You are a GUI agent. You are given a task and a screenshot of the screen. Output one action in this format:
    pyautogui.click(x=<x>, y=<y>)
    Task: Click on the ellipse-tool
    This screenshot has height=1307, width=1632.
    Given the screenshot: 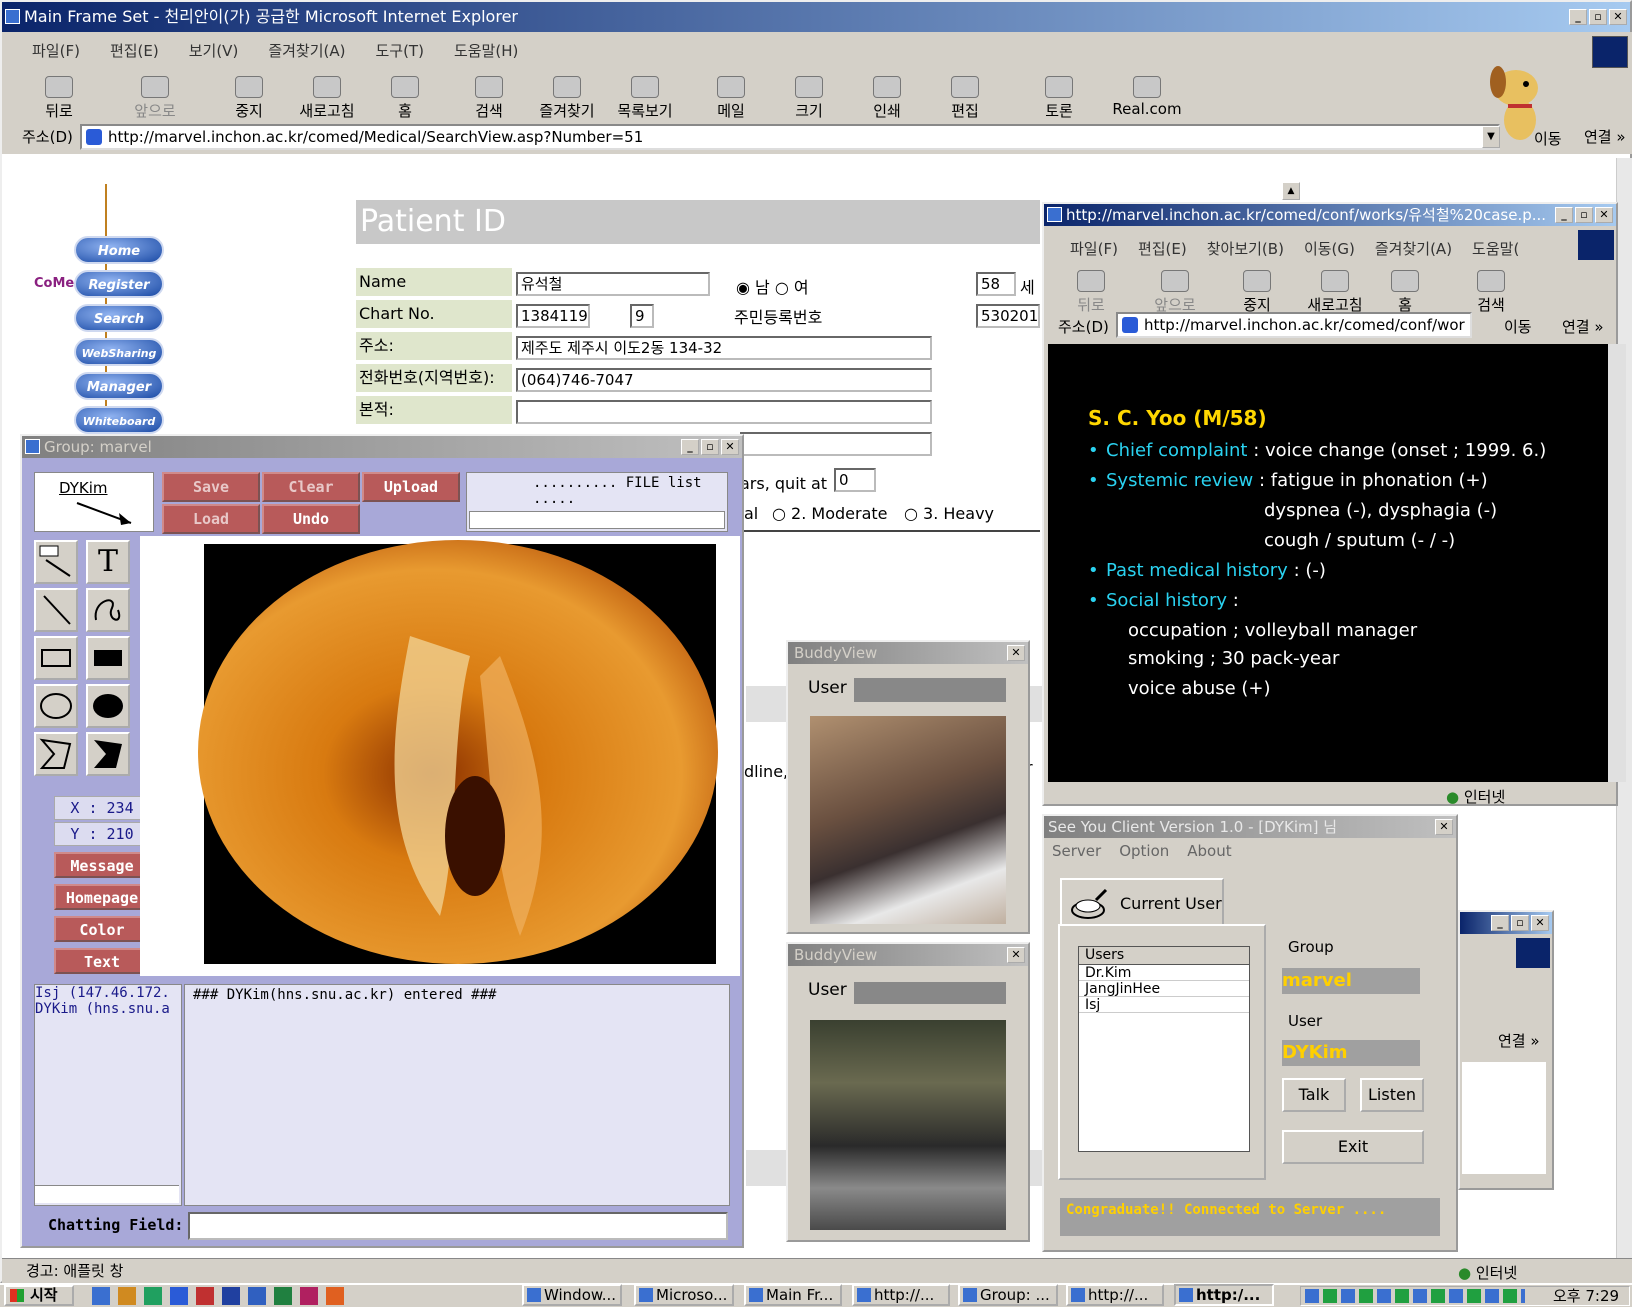 What is the action you would take?
    pyautogui.click(x=56, y=706)
    